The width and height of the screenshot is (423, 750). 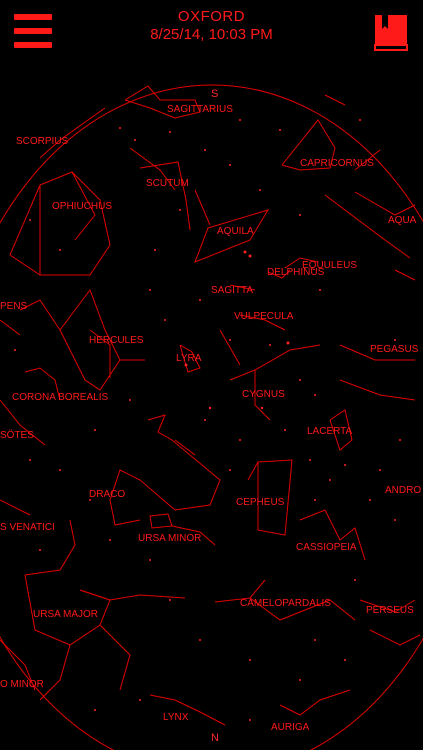 What do you see at coordinates (402, 220) in the screenshot?
I see `constellation-label: AQUA` at bounding box center [402, 220].